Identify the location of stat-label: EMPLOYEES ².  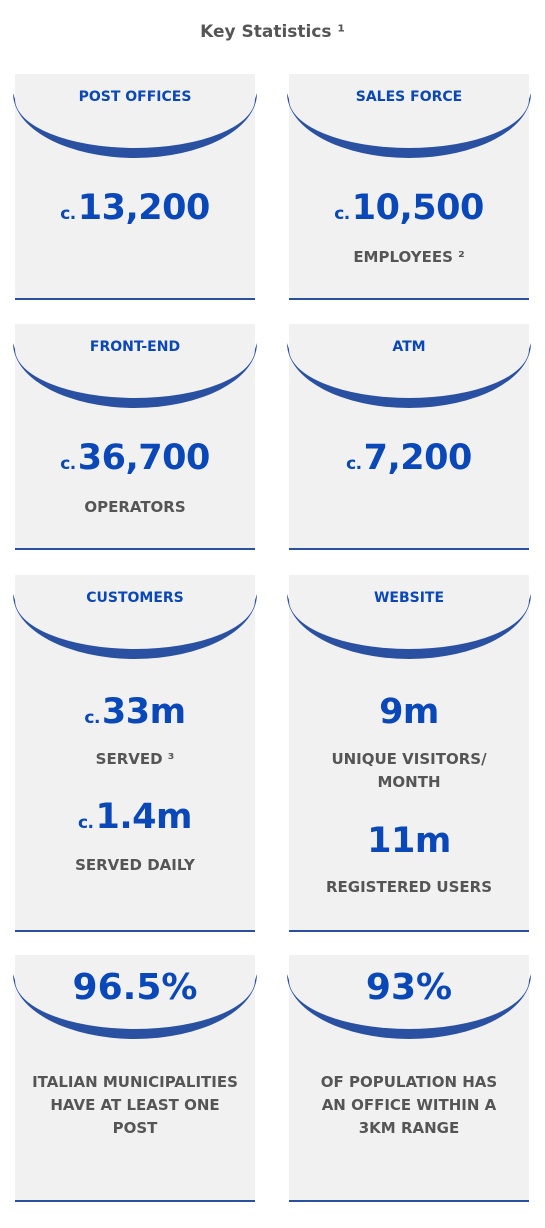
(409, 257).